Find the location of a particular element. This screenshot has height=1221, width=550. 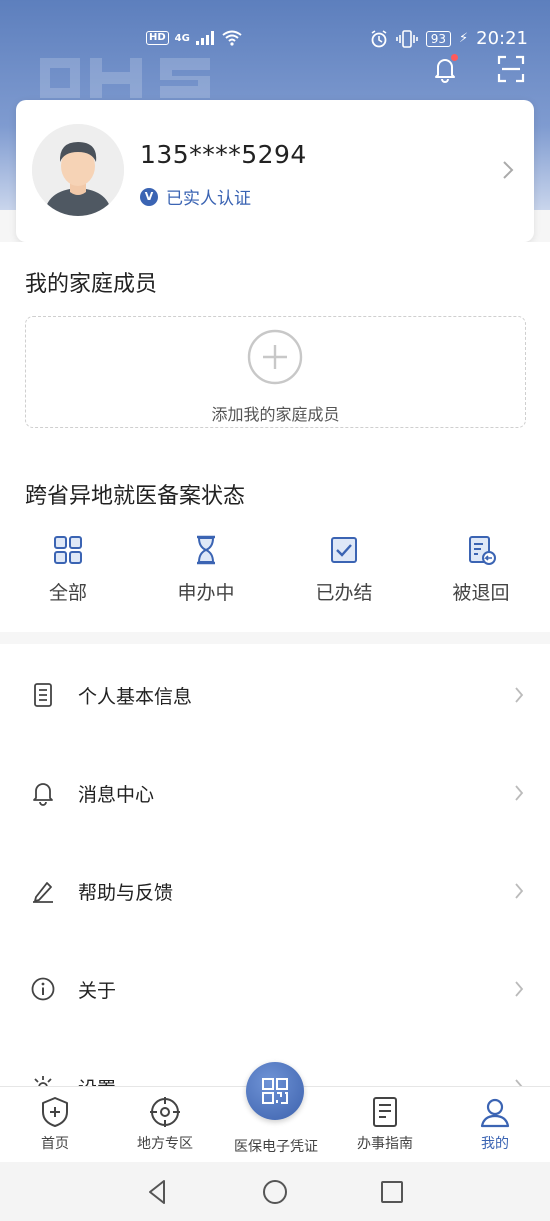

tab-guide: 办事指南 is located at coordinates (385, 1125).